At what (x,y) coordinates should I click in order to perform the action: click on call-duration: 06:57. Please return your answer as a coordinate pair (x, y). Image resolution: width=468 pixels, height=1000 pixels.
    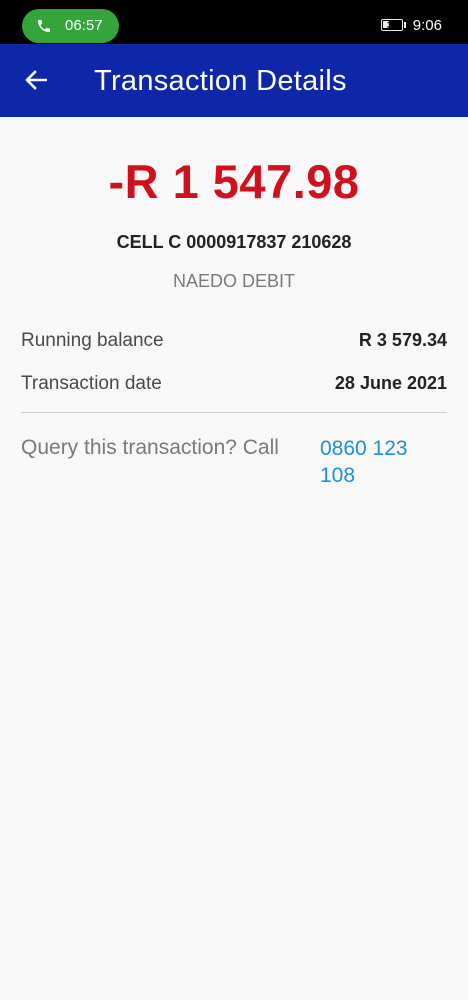
    Looking at the image, I should click on (84, 25).